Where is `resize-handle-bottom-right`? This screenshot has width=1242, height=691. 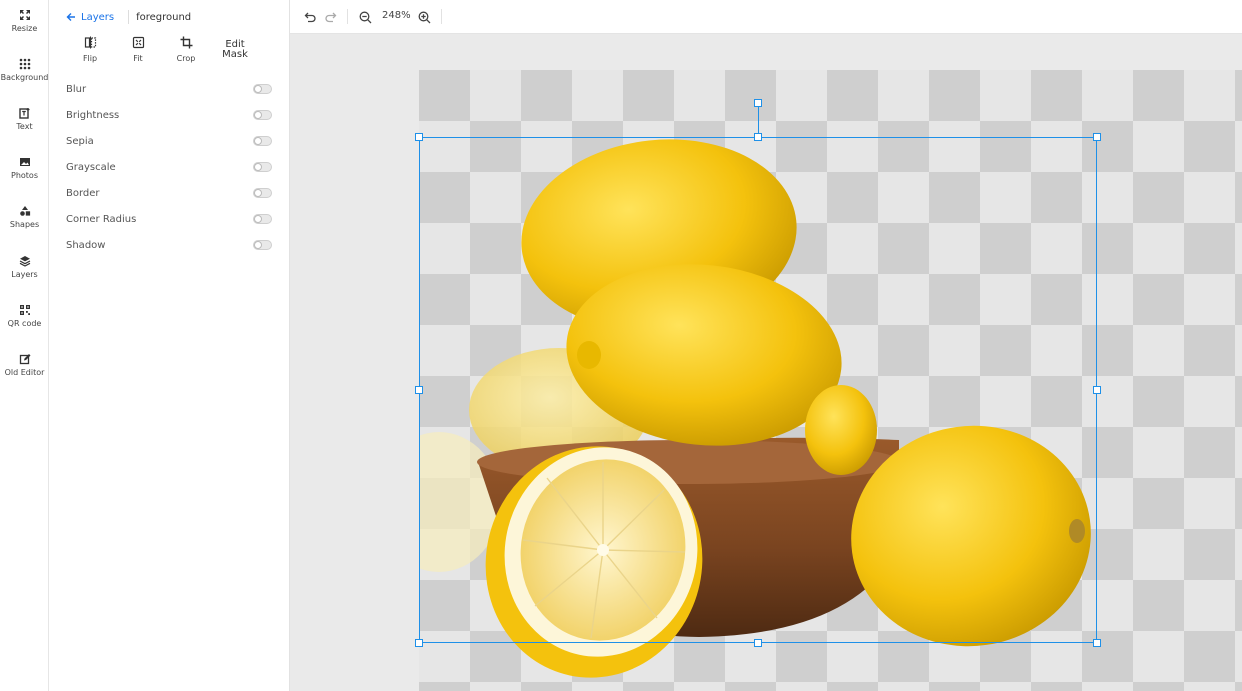 resize-handle-bottom-right is located at coordinates (1097, 643).